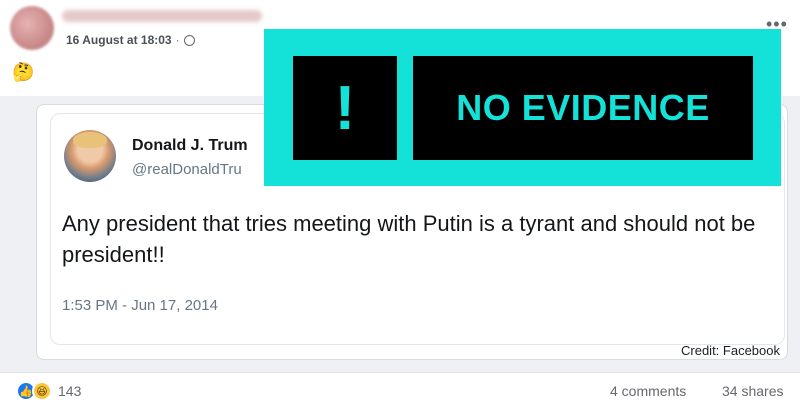  Describe the element at coordinates (119, 40) in the screenshot. I see `post-timestamp: 16 August at 18:03` at that location.